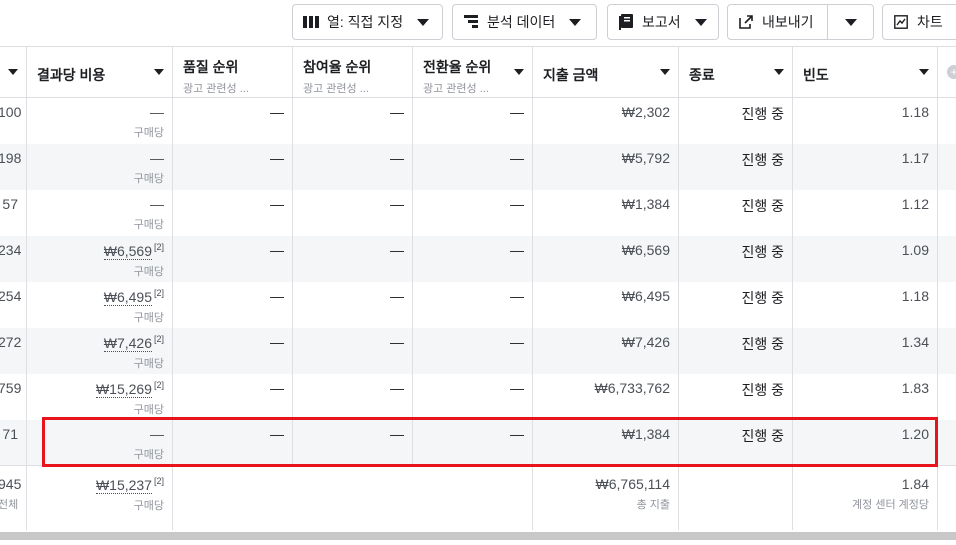 Image resolution: width=956 pixels, height=545 pixels. Describe the element at coordinates (490, 442) in the screenshot. I see `highlight-box` at that location.